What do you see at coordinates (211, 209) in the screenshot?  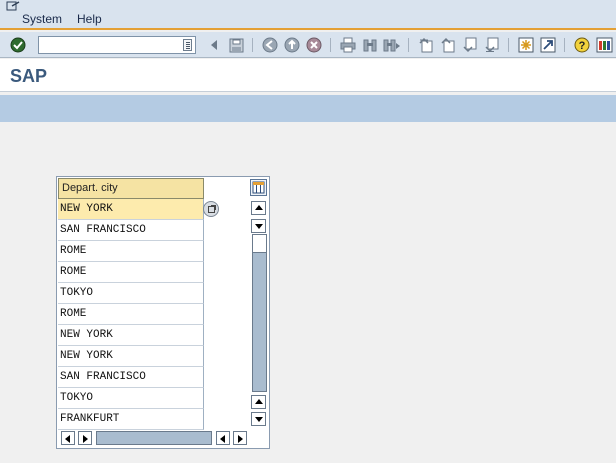 I see `row-detail-icon` at bounding box center [211, 209].